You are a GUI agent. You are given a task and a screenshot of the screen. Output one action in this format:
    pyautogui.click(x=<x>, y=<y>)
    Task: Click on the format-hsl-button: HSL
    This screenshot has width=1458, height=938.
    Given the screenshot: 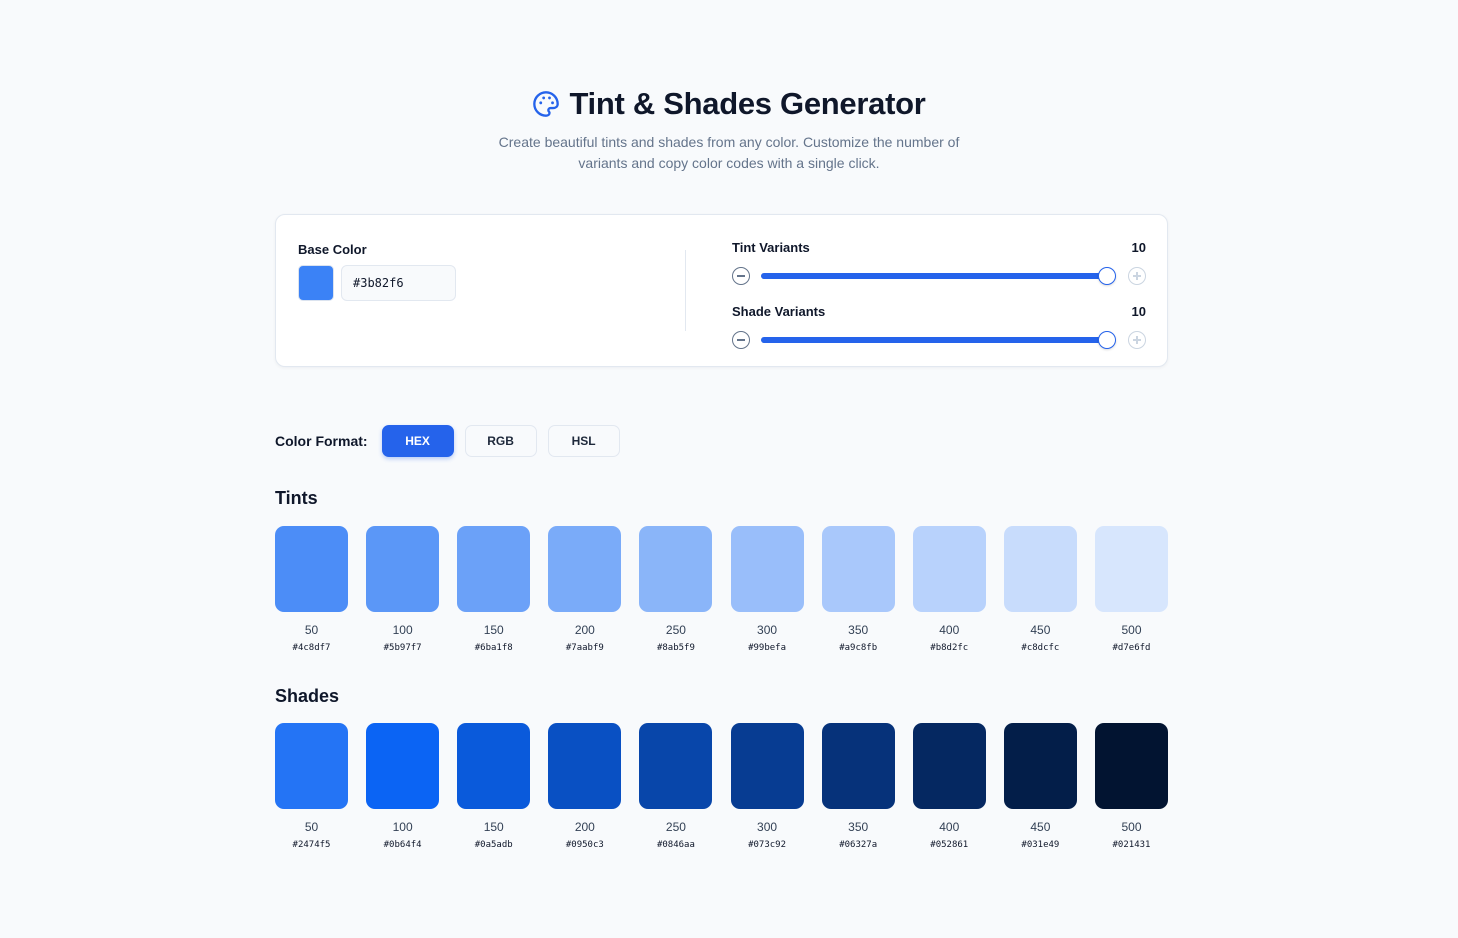 What is the action you would take?
    pyautogui.click(x=583, y=441)
    